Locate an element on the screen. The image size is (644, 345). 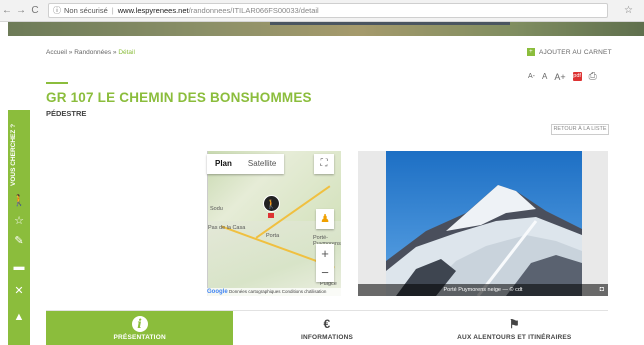
zoom-control: + − is located at coordinates (325, 263).